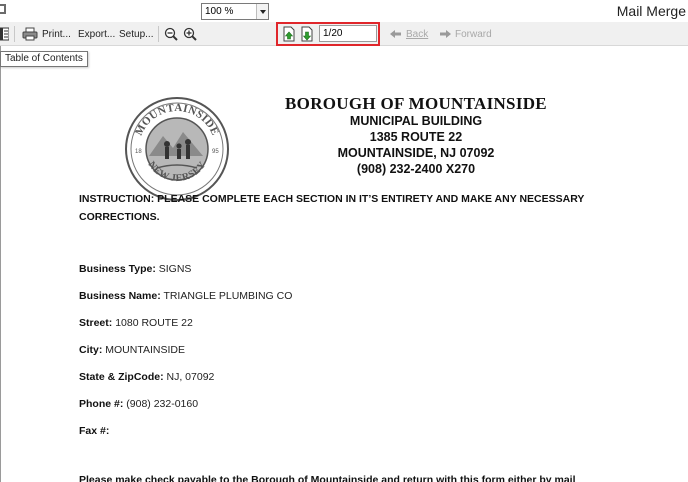 The image size is (688, 482). I want to click on zoom-in-button, so click(190, 34).